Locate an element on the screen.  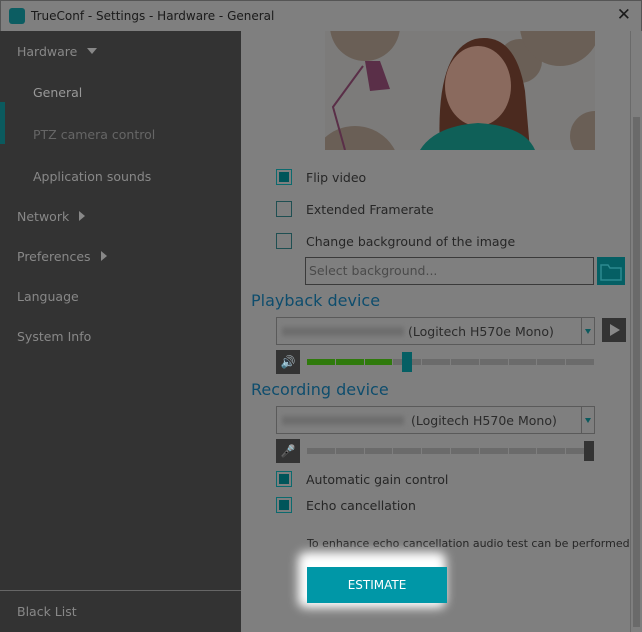
close-icon: ✕ is located at coordinates (624, 15).